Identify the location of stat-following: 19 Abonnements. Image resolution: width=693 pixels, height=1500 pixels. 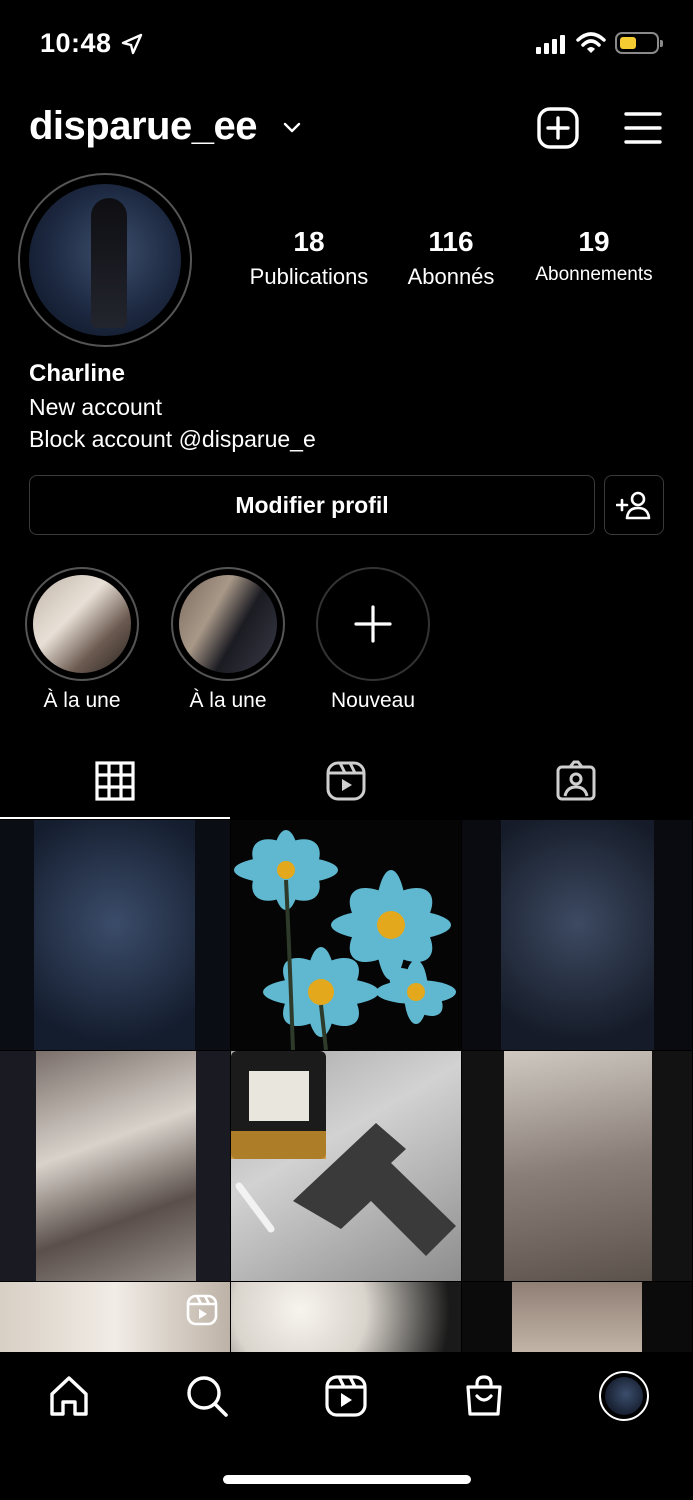
(594, 256).